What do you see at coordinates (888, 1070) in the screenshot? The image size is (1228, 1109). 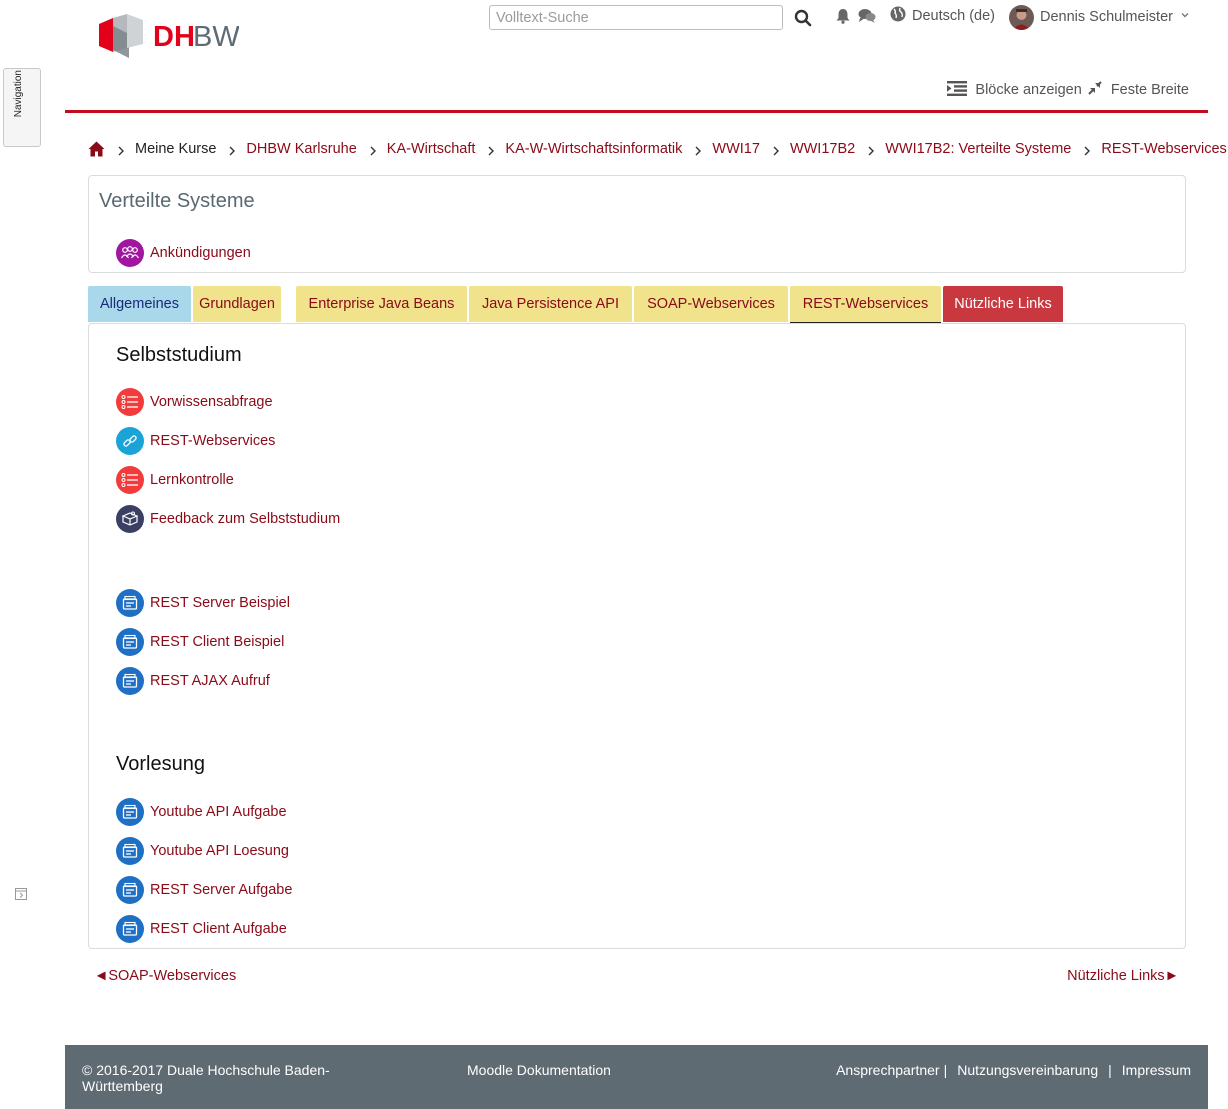 I see `footer-link-ansprechpartner: Ansprechpartner` at bounding box center [888, 1070].